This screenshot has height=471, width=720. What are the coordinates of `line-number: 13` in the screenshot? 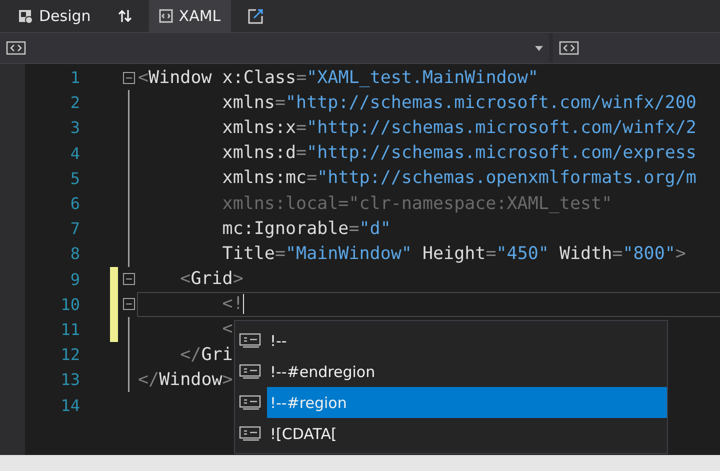 It's located at (70, 380).